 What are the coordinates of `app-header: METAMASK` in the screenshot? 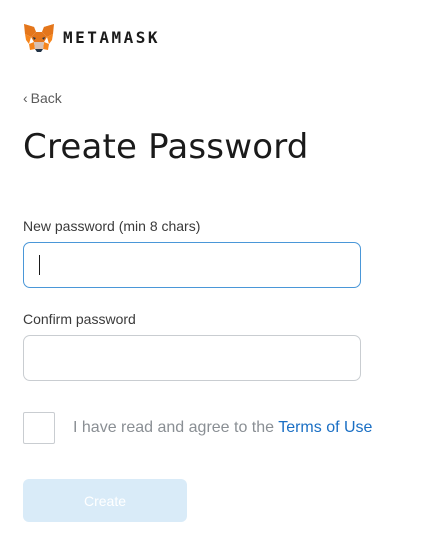 It's located at (91, 38).